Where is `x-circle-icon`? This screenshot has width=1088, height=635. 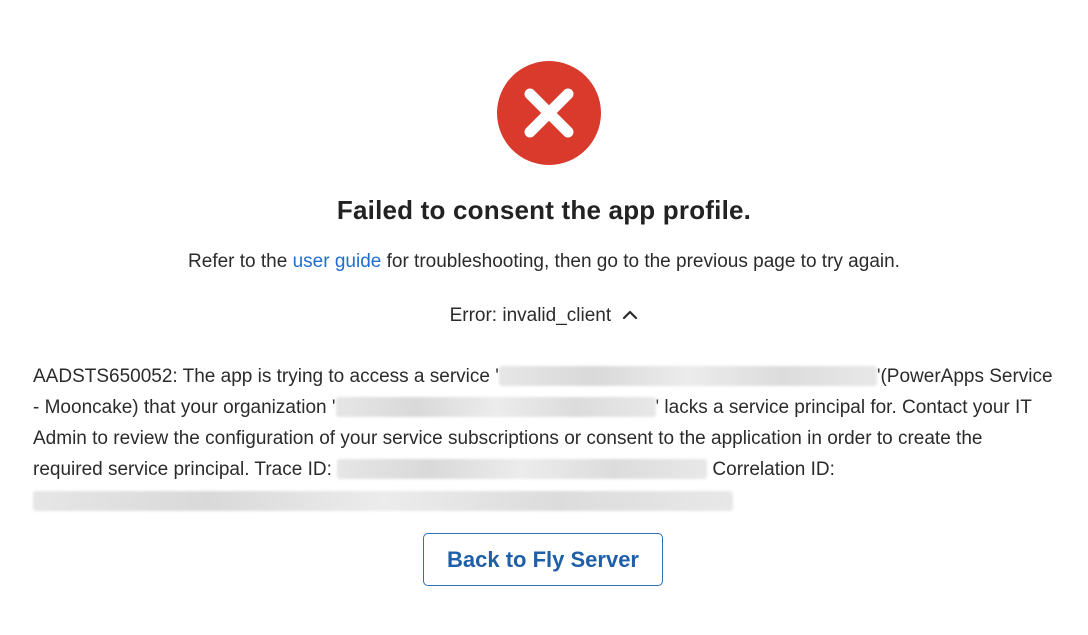
x-circle-icon is located at coordinates (549, 113).